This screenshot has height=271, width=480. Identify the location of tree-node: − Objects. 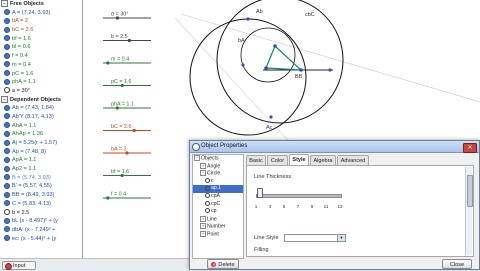
(218, 159).